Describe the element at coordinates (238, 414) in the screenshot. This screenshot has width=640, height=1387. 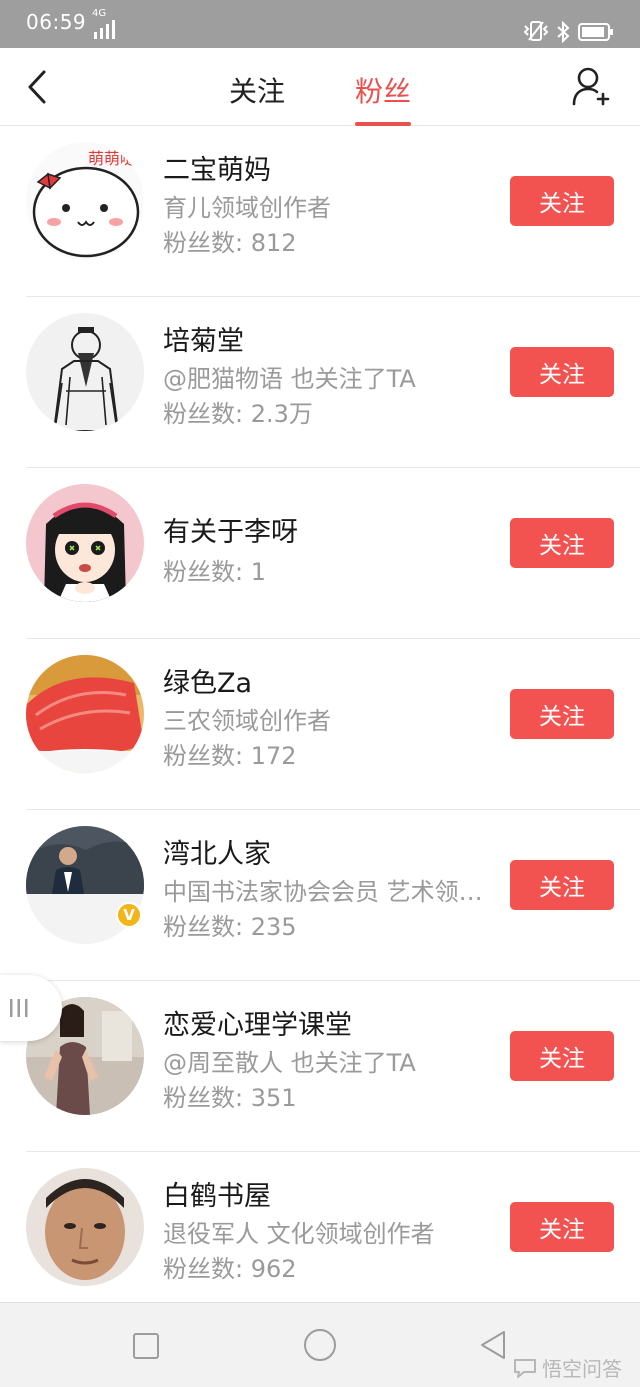
I see `fans-count: 粉丝数: 2.3万` at that location.